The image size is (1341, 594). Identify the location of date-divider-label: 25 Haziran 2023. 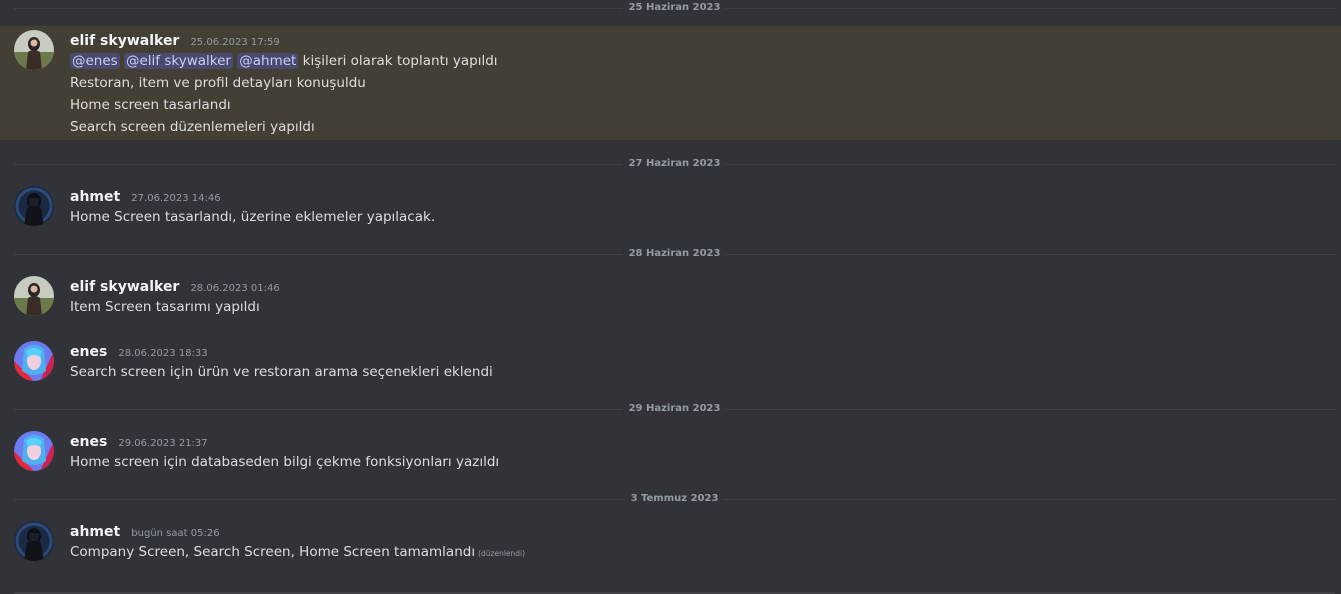
(674, 8).